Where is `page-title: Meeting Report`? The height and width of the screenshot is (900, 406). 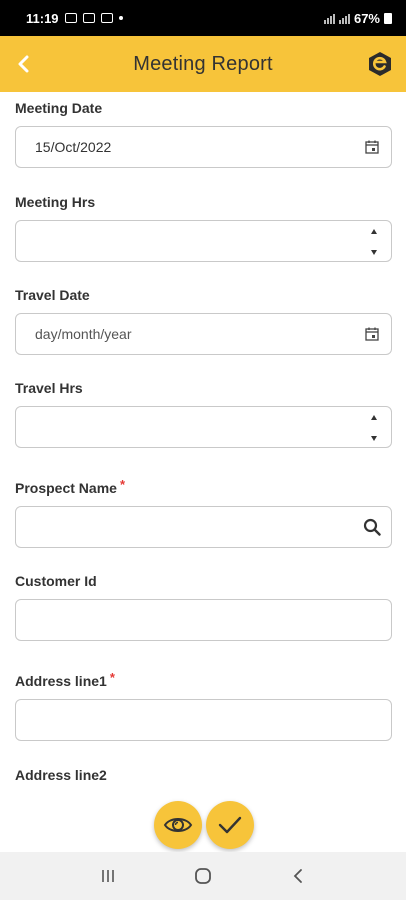
page-title: Meeting Report is located at coordinates (203, 63).